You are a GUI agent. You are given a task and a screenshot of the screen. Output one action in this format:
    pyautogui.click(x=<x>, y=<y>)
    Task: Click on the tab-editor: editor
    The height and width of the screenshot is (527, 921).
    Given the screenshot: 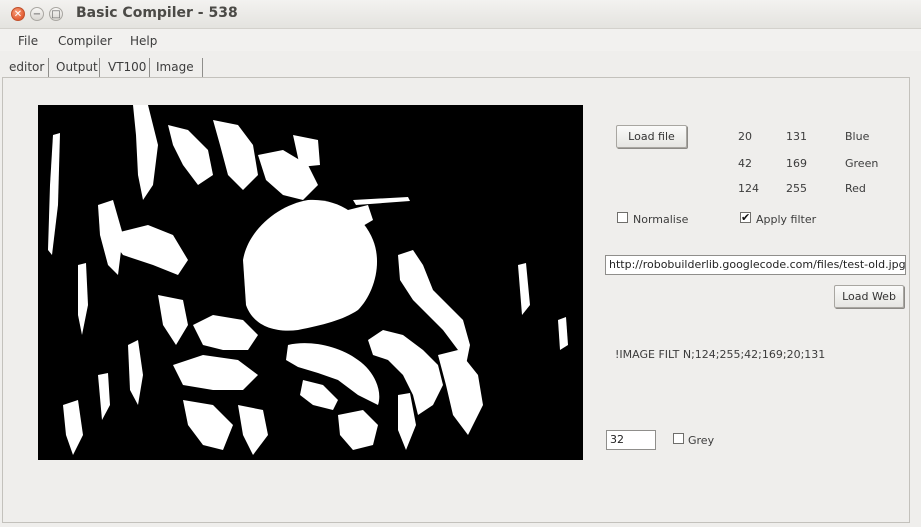 What is the action you would take?
    pyautogui.click(x=26, y=67)
    